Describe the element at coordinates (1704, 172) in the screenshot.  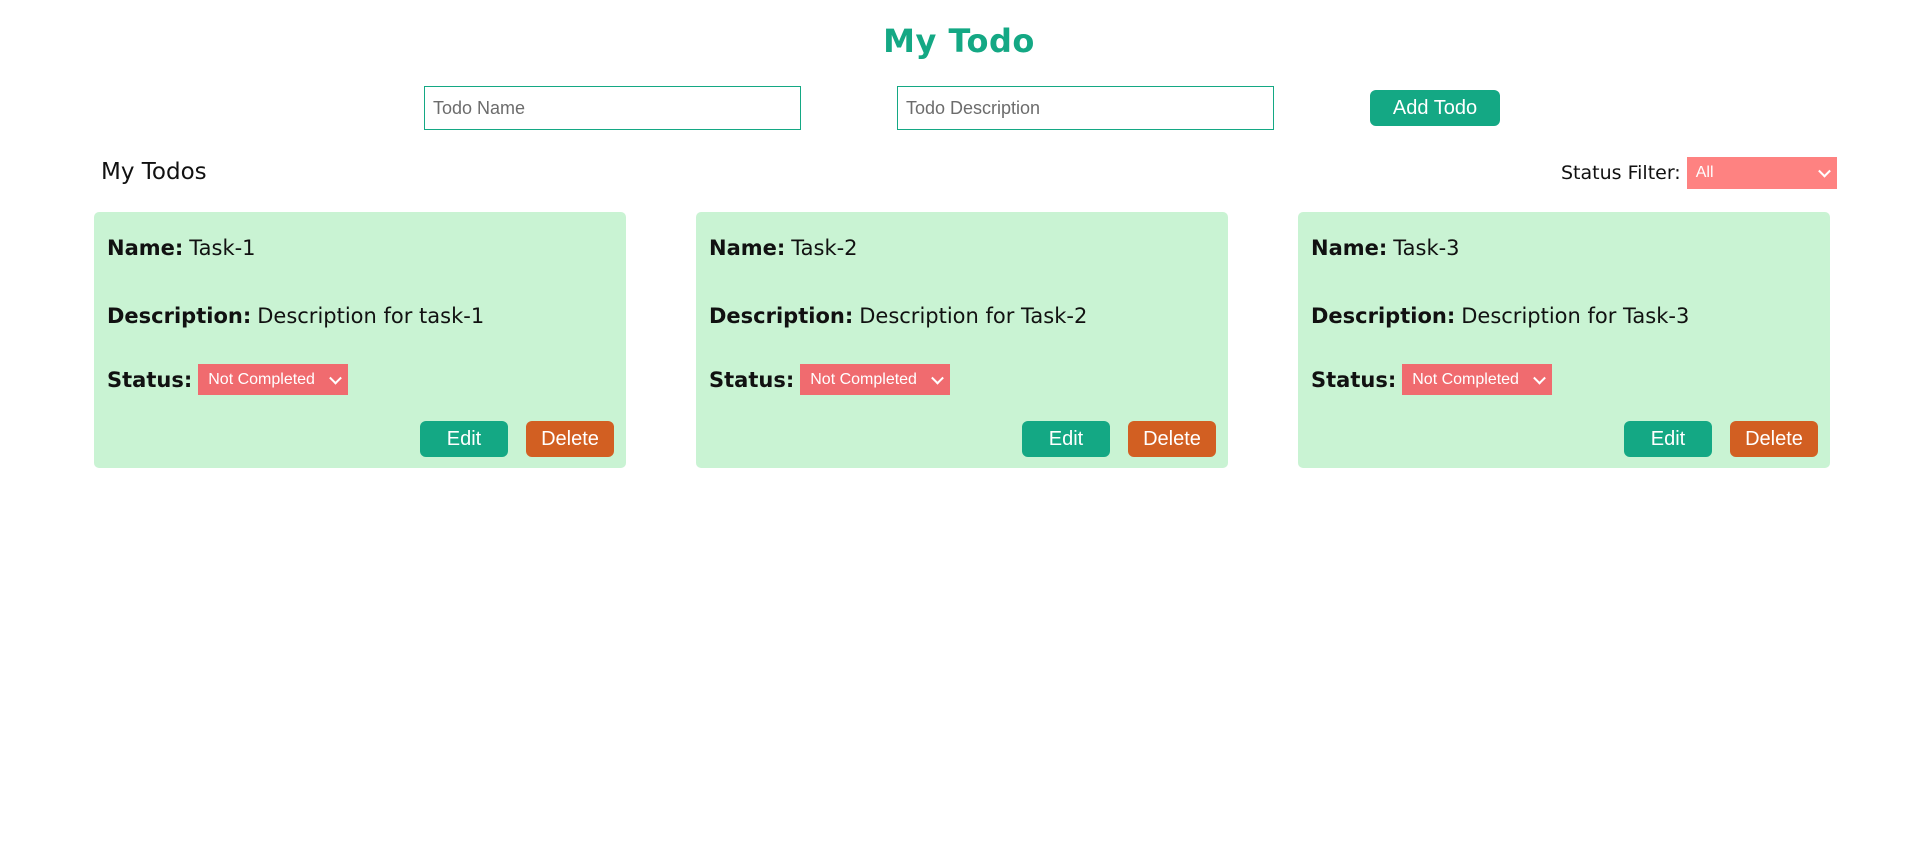
I see `status-filter-value: All` at that location.